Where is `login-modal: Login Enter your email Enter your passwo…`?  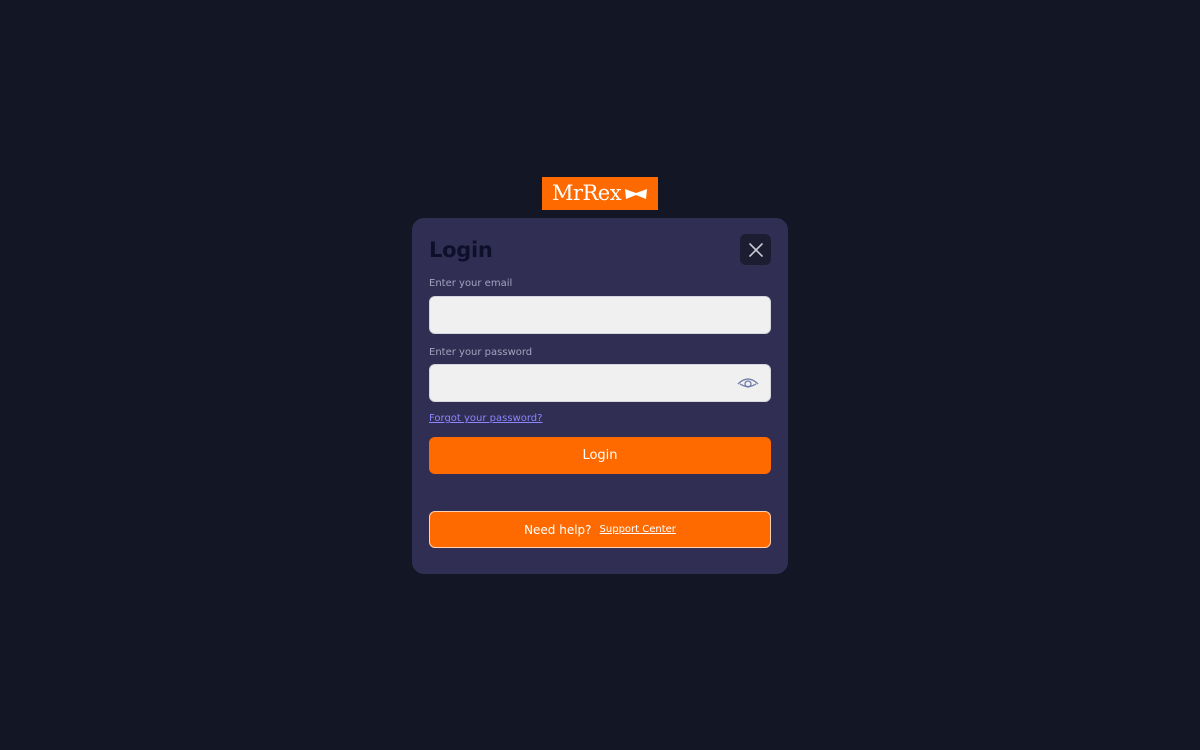 login-modal: Login Enter your email Enter your passwo… is located at coordinates (600, 396).